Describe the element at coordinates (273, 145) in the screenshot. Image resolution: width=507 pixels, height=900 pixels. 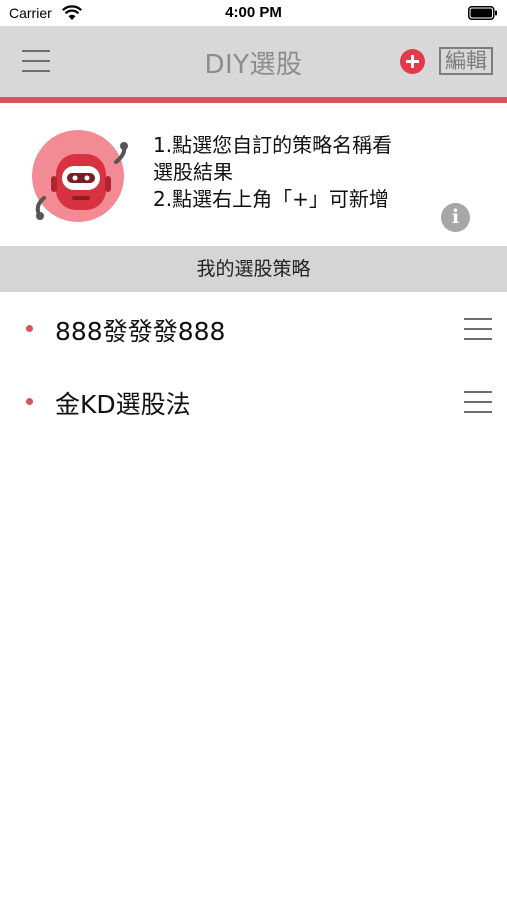
I see `instruction-line-1: 1.點選您自訂的策略名稱看` at that location.